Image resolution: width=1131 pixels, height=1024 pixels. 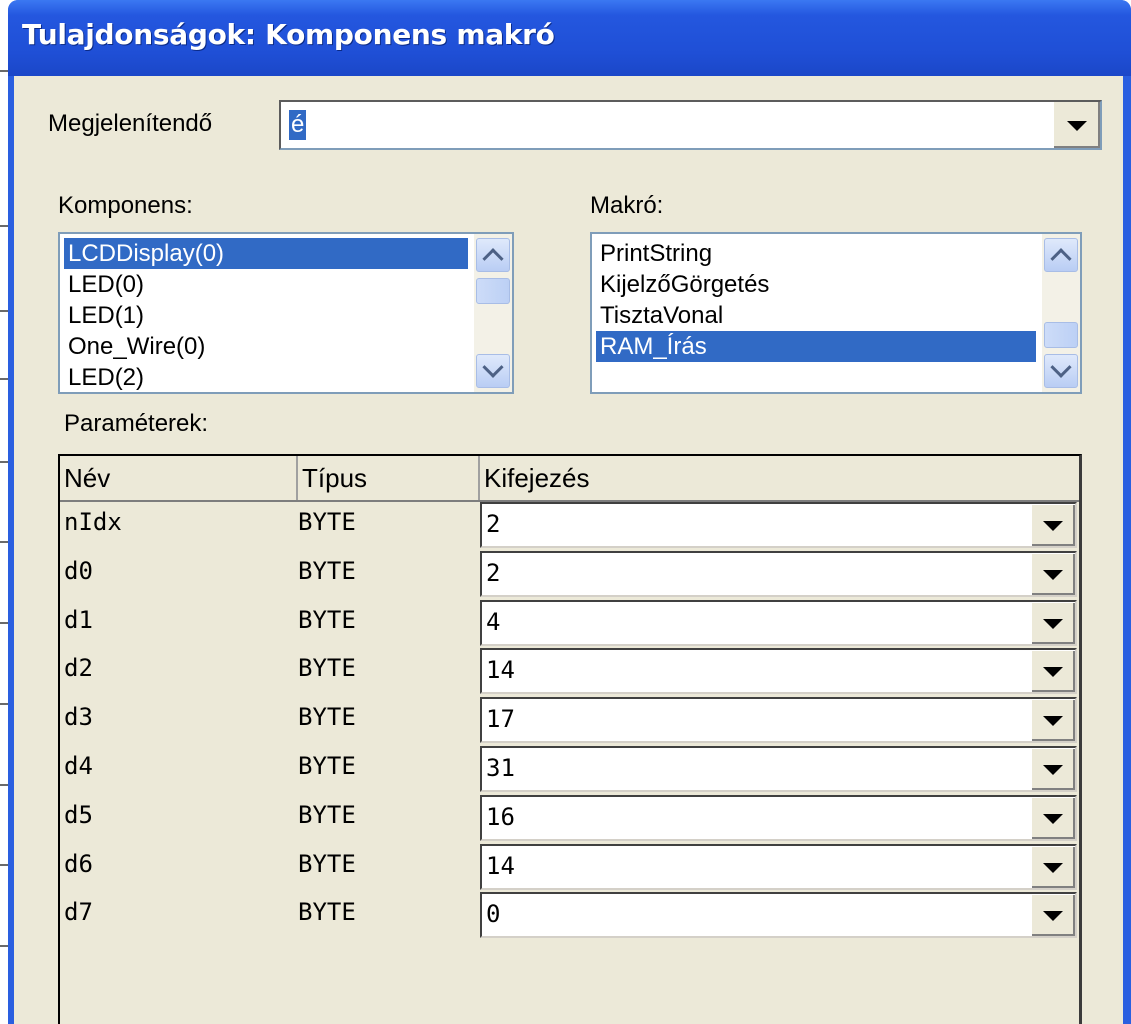 I want to click on display-dropdown-button, so click(x=1076, y=125).